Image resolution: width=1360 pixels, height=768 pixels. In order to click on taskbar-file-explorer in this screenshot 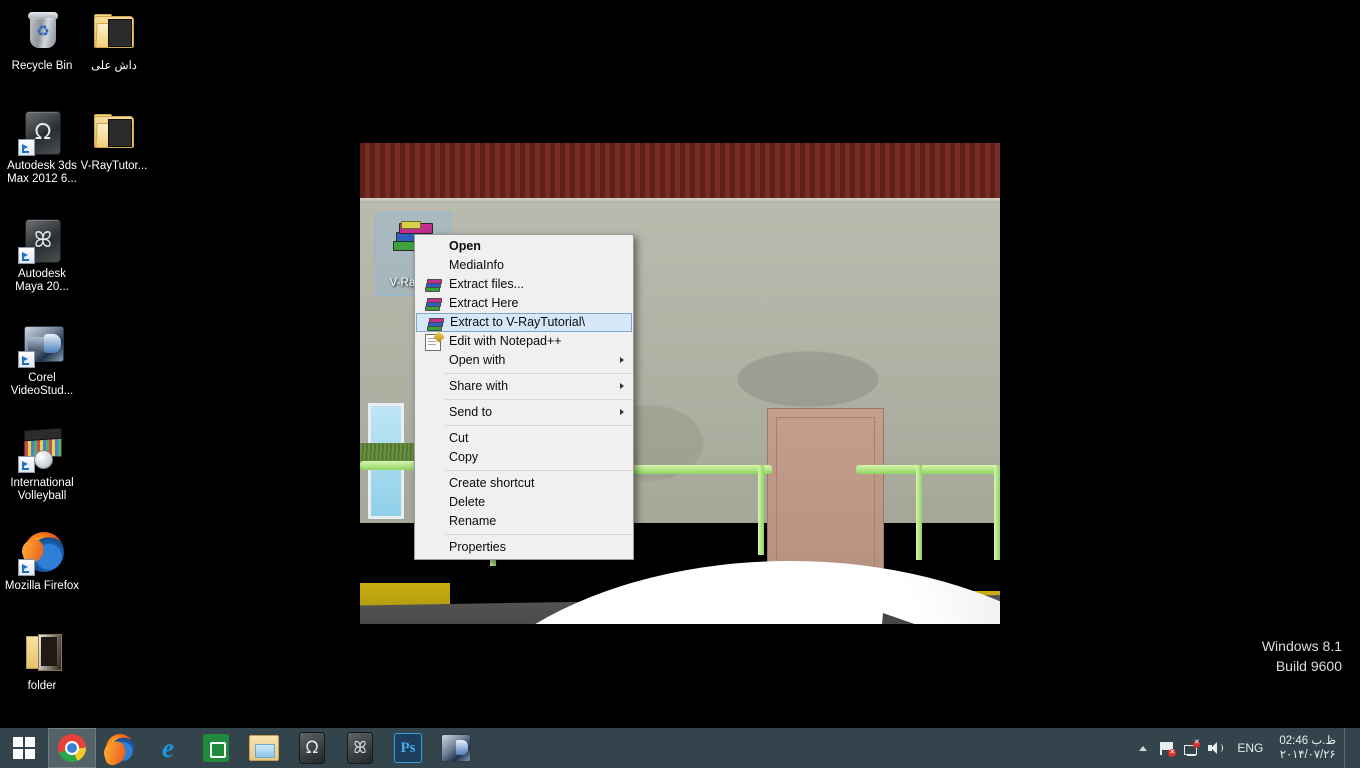, I will do `click(264, 748)`.